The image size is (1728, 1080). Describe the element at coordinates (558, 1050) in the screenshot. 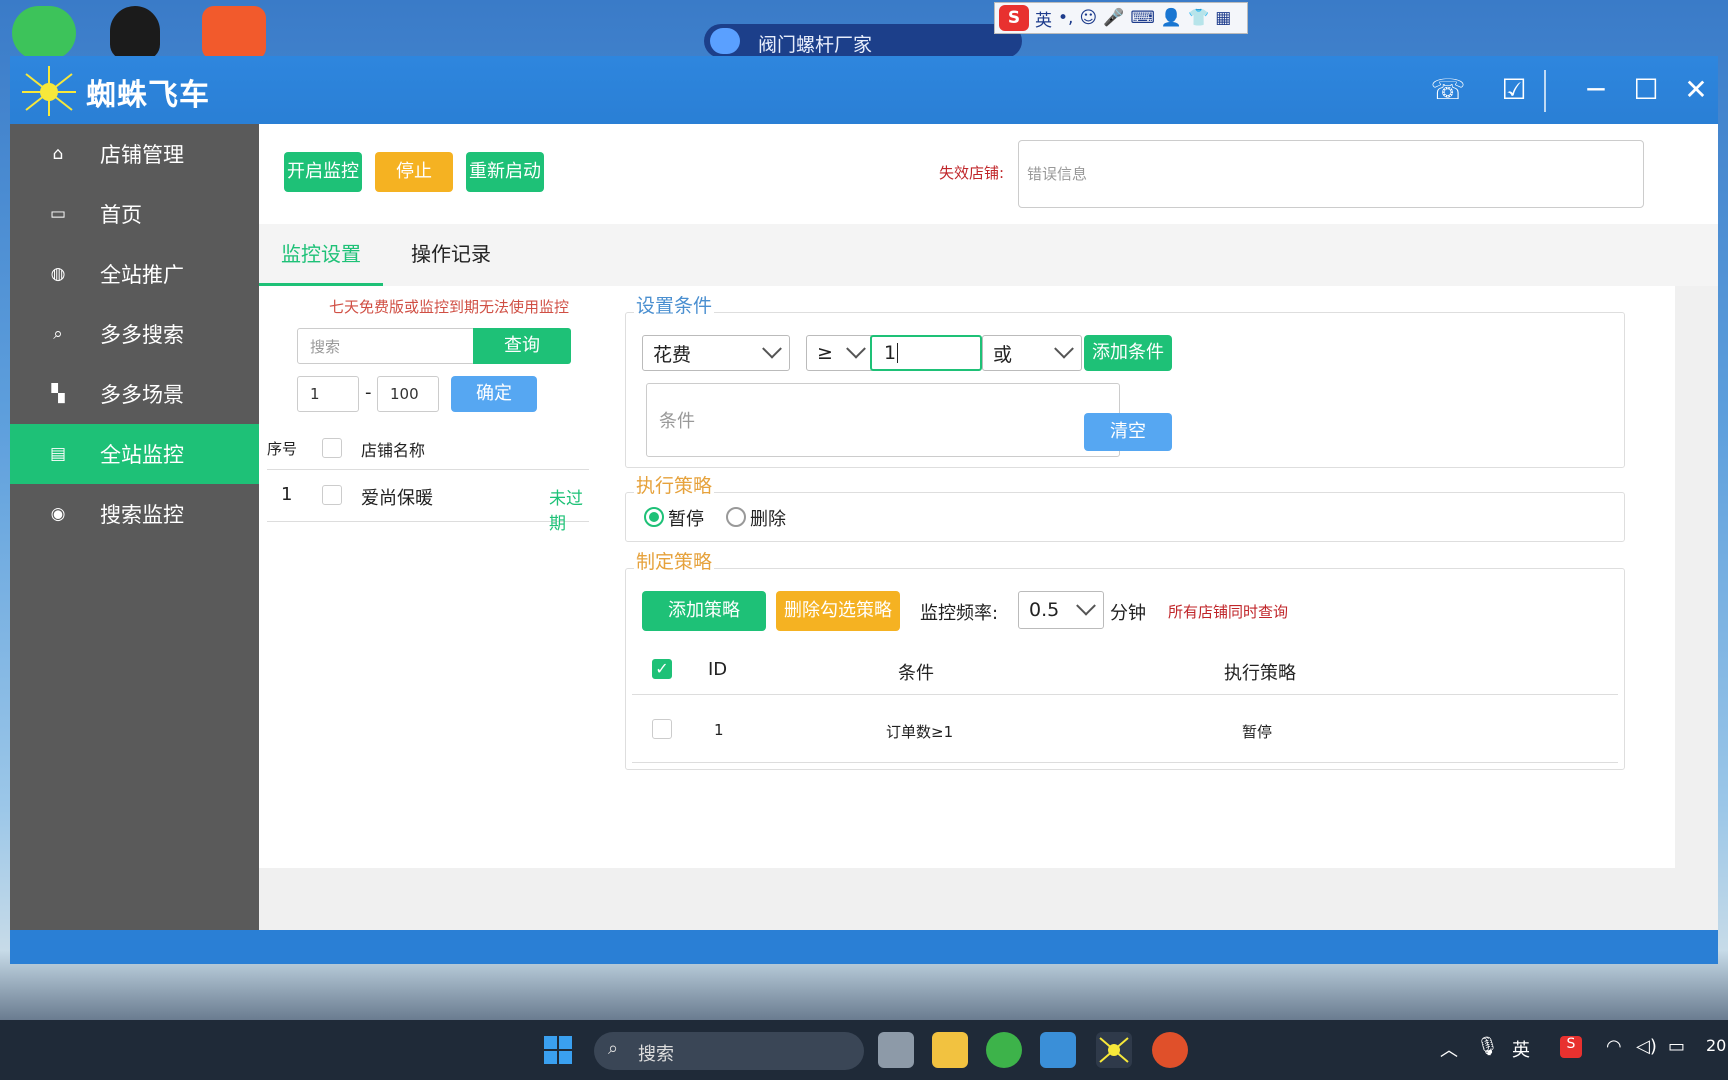

I see `windows-start-icon` at that location.